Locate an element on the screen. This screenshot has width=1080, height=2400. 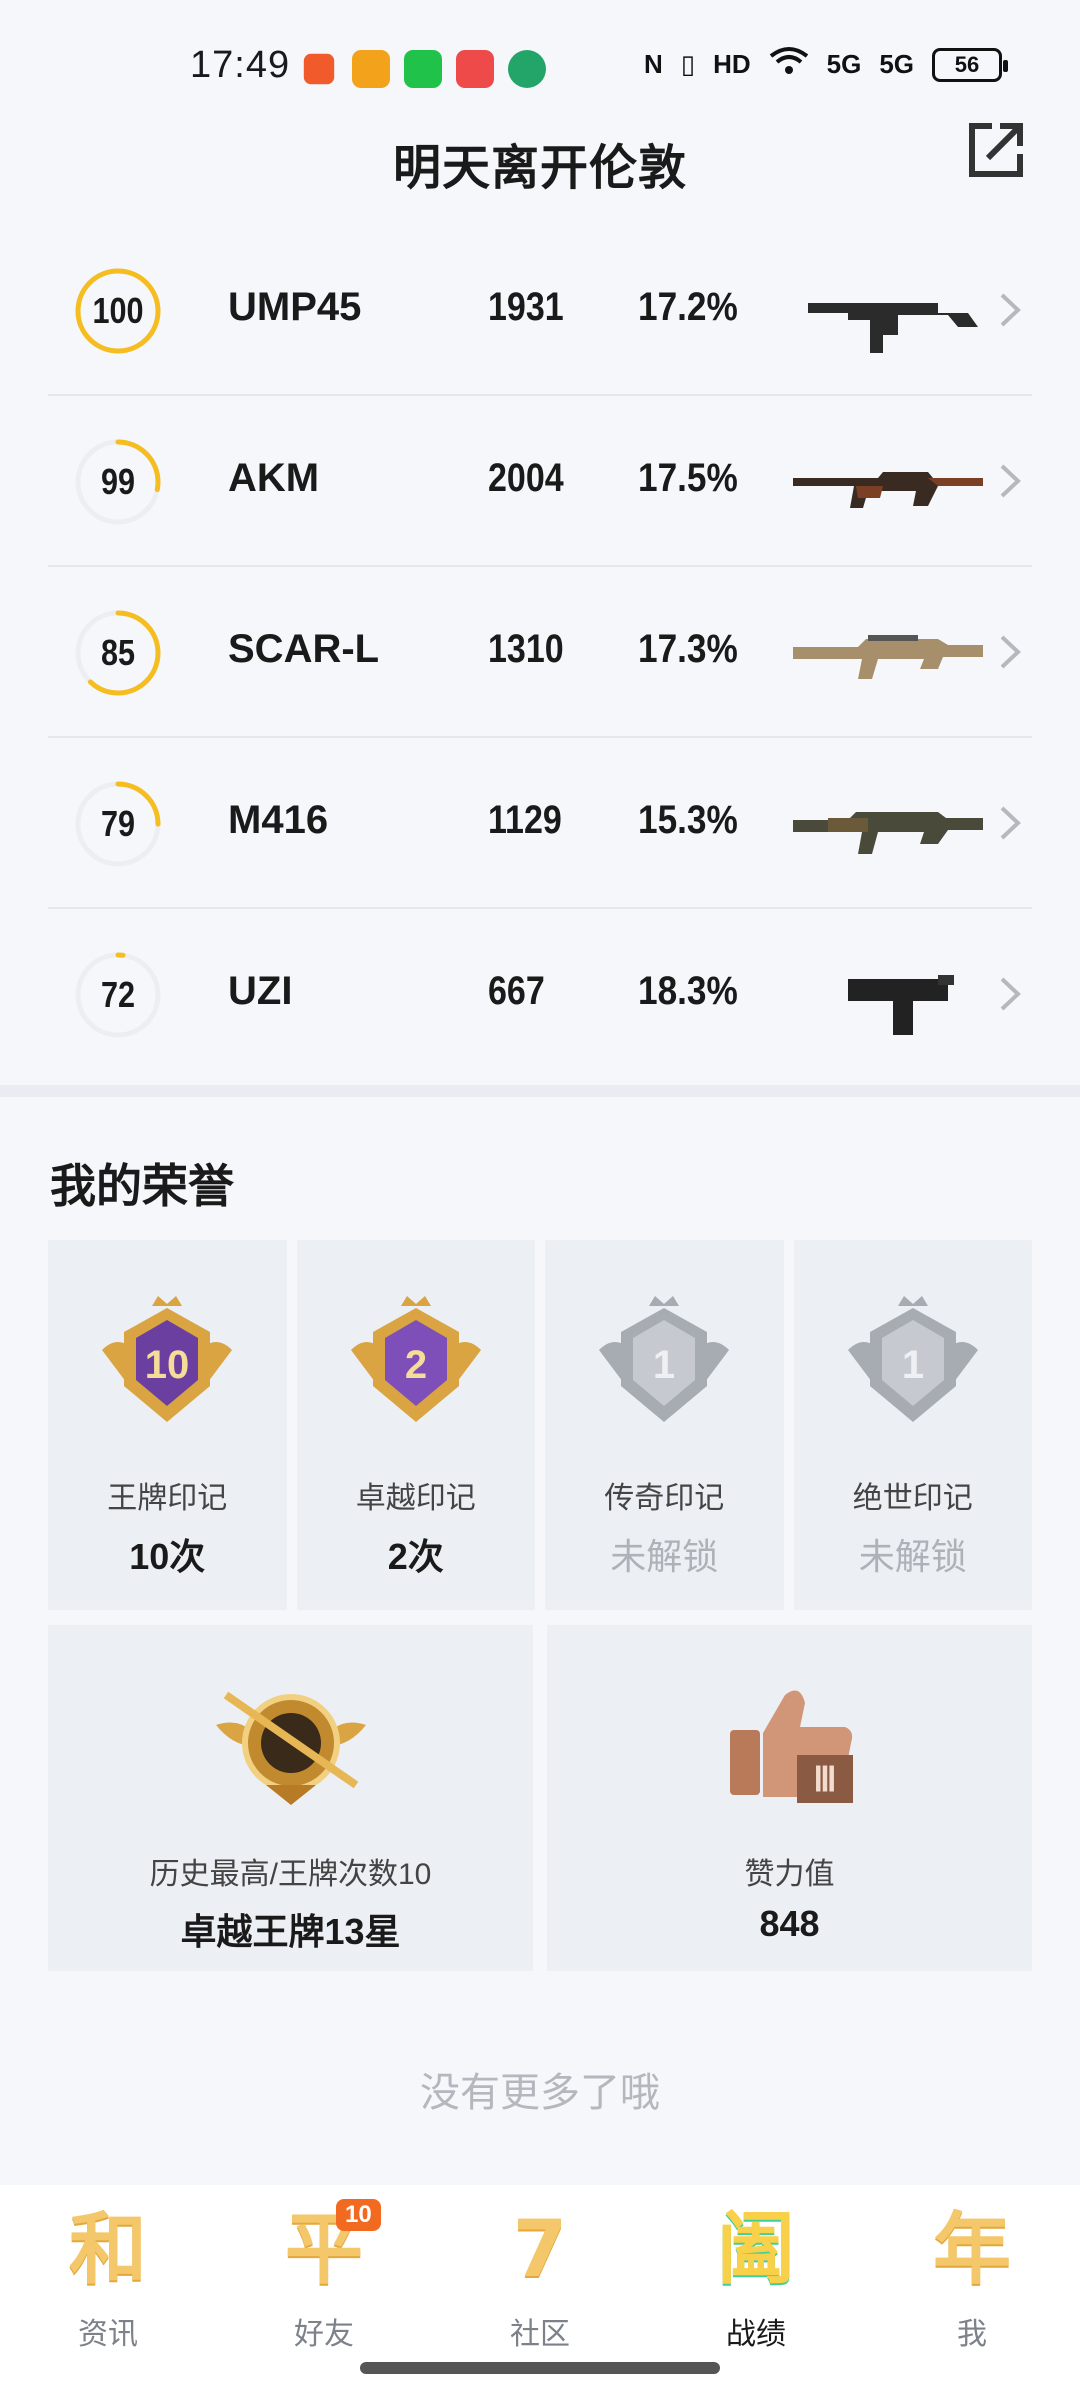
honor-stats-grid: 历史最高/王牌次数10 卓越王牌13星 Ⅲ 赞力值 848 is located at coordinates (540, 1798).